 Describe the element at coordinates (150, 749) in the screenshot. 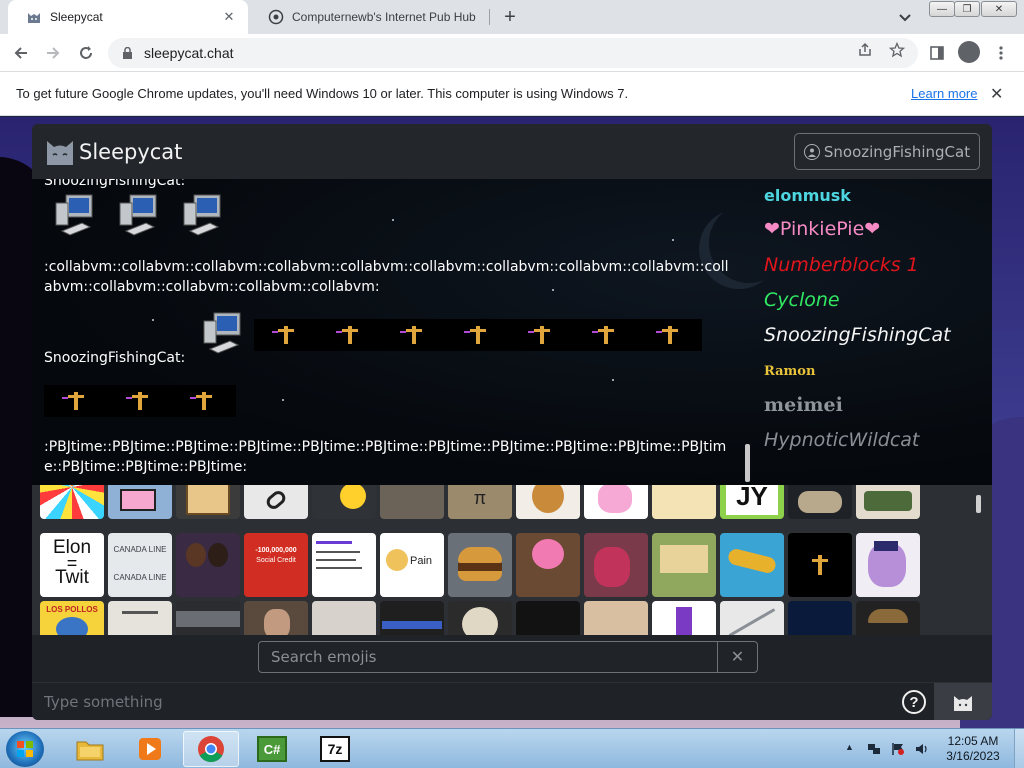

I see `taskbar-media-player` at that location.